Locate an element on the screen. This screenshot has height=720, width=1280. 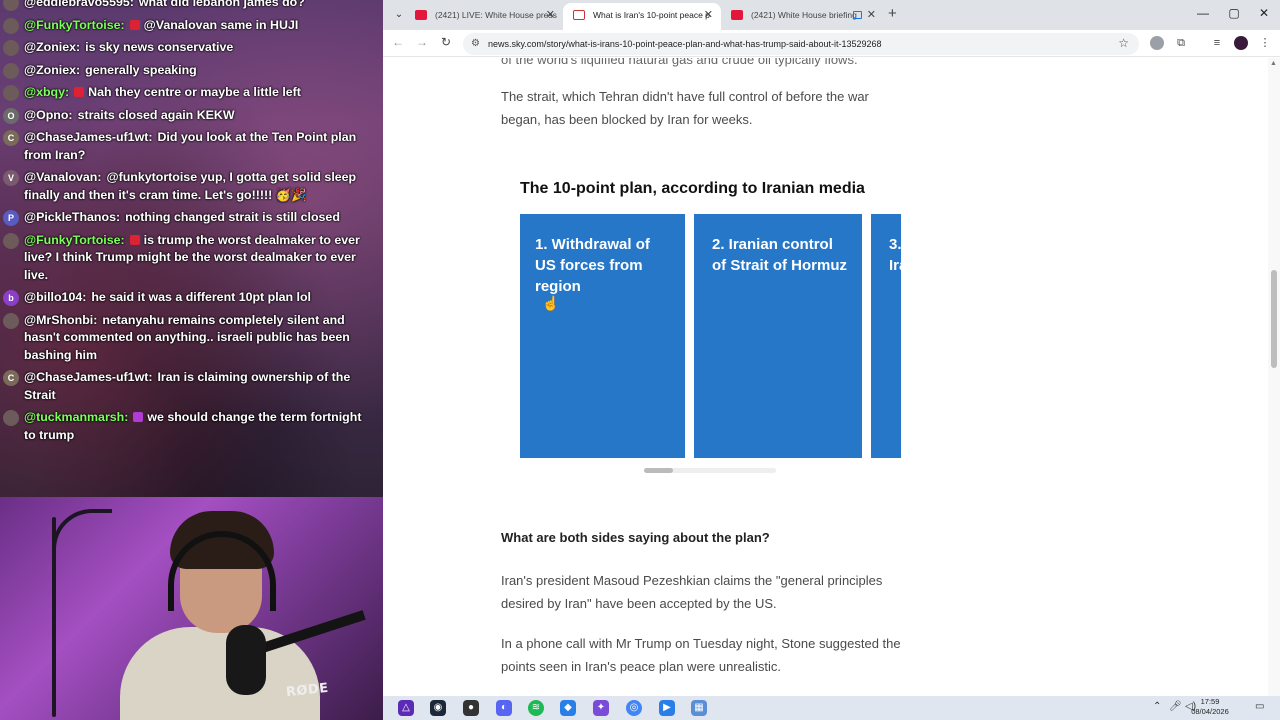
plan-card: 1. Withdrawal of US forces from region is located at coordinates (602, 336).